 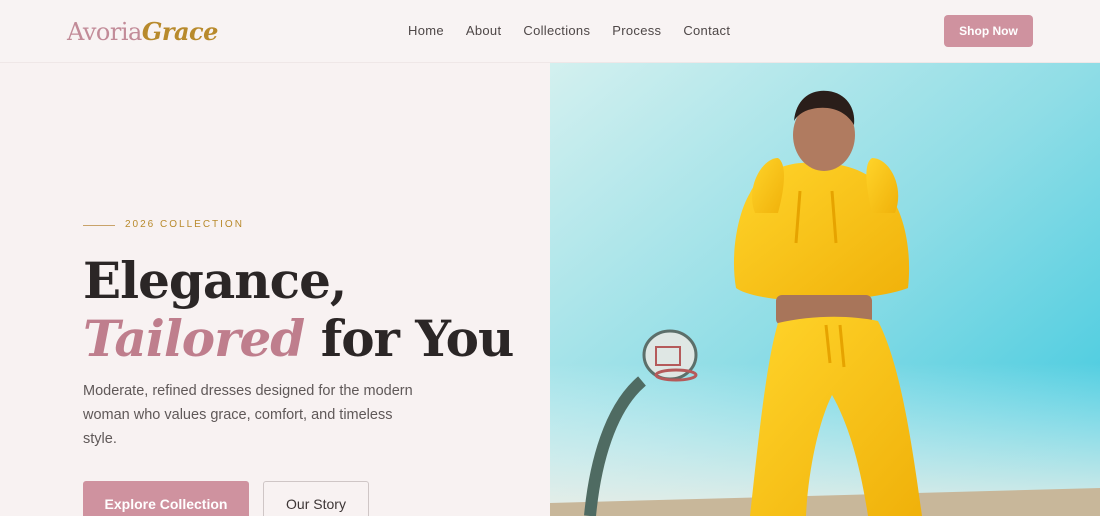 What do you see at coordinates (194, 338) in the screenshot?
I see `headline-accent: Tailored` at bounding box center [194, 338].